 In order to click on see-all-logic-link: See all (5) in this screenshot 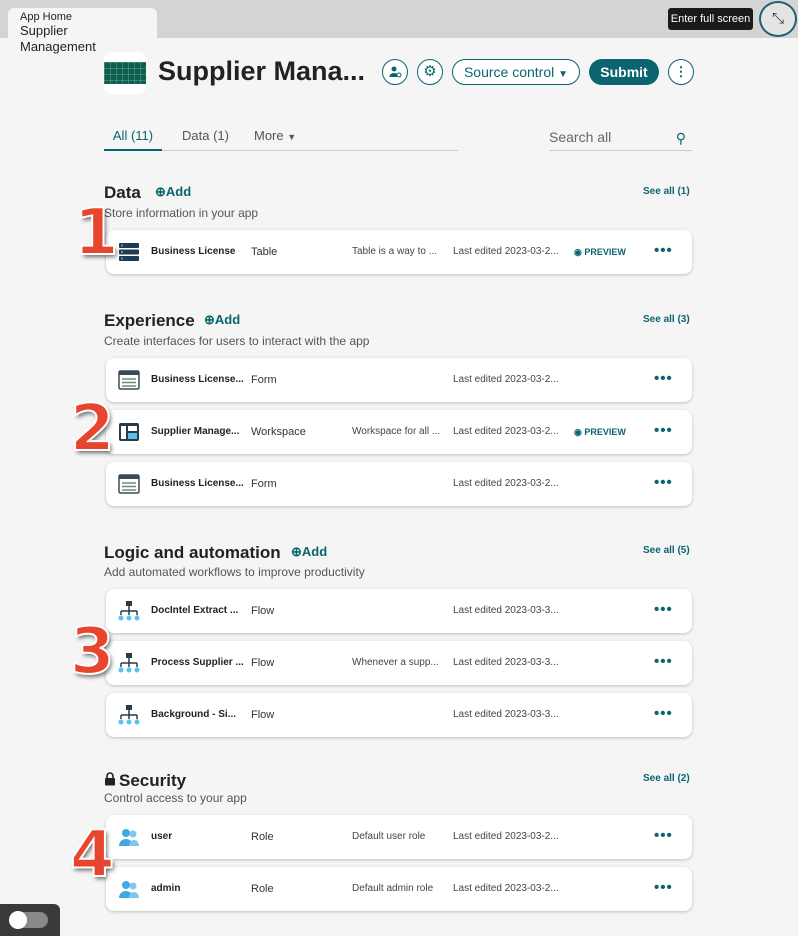, I will do `click(666, 550)`.